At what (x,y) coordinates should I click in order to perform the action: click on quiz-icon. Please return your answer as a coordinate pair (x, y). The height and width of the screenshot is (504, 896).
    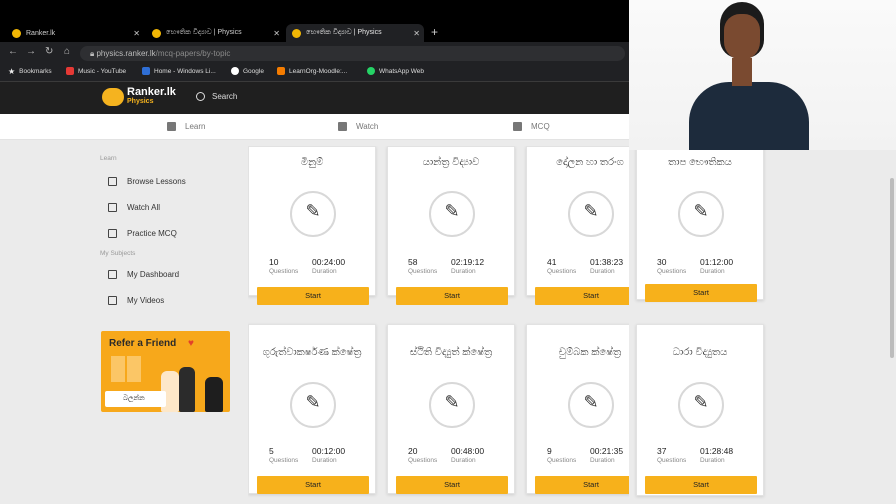
    Looking at the image, I should click on (517, 126).